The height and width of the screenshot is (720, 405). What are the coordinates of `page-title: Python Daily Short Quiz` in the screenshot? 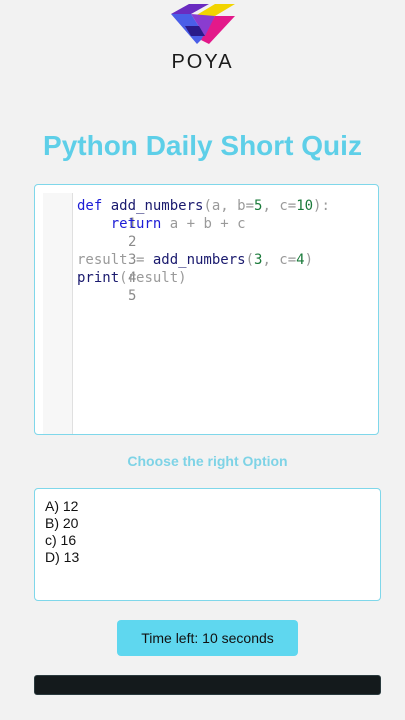 It's located at (202, 145).